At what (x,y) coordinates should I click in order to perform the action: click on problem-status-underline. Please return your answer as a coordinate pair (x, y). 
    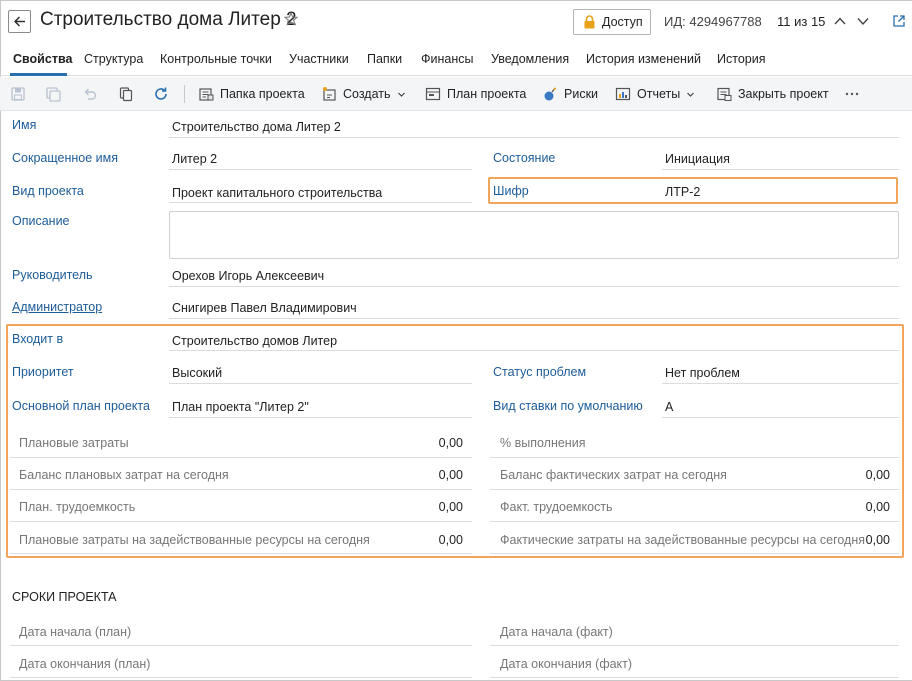
    Looking at the image, I should click on (780, 383).